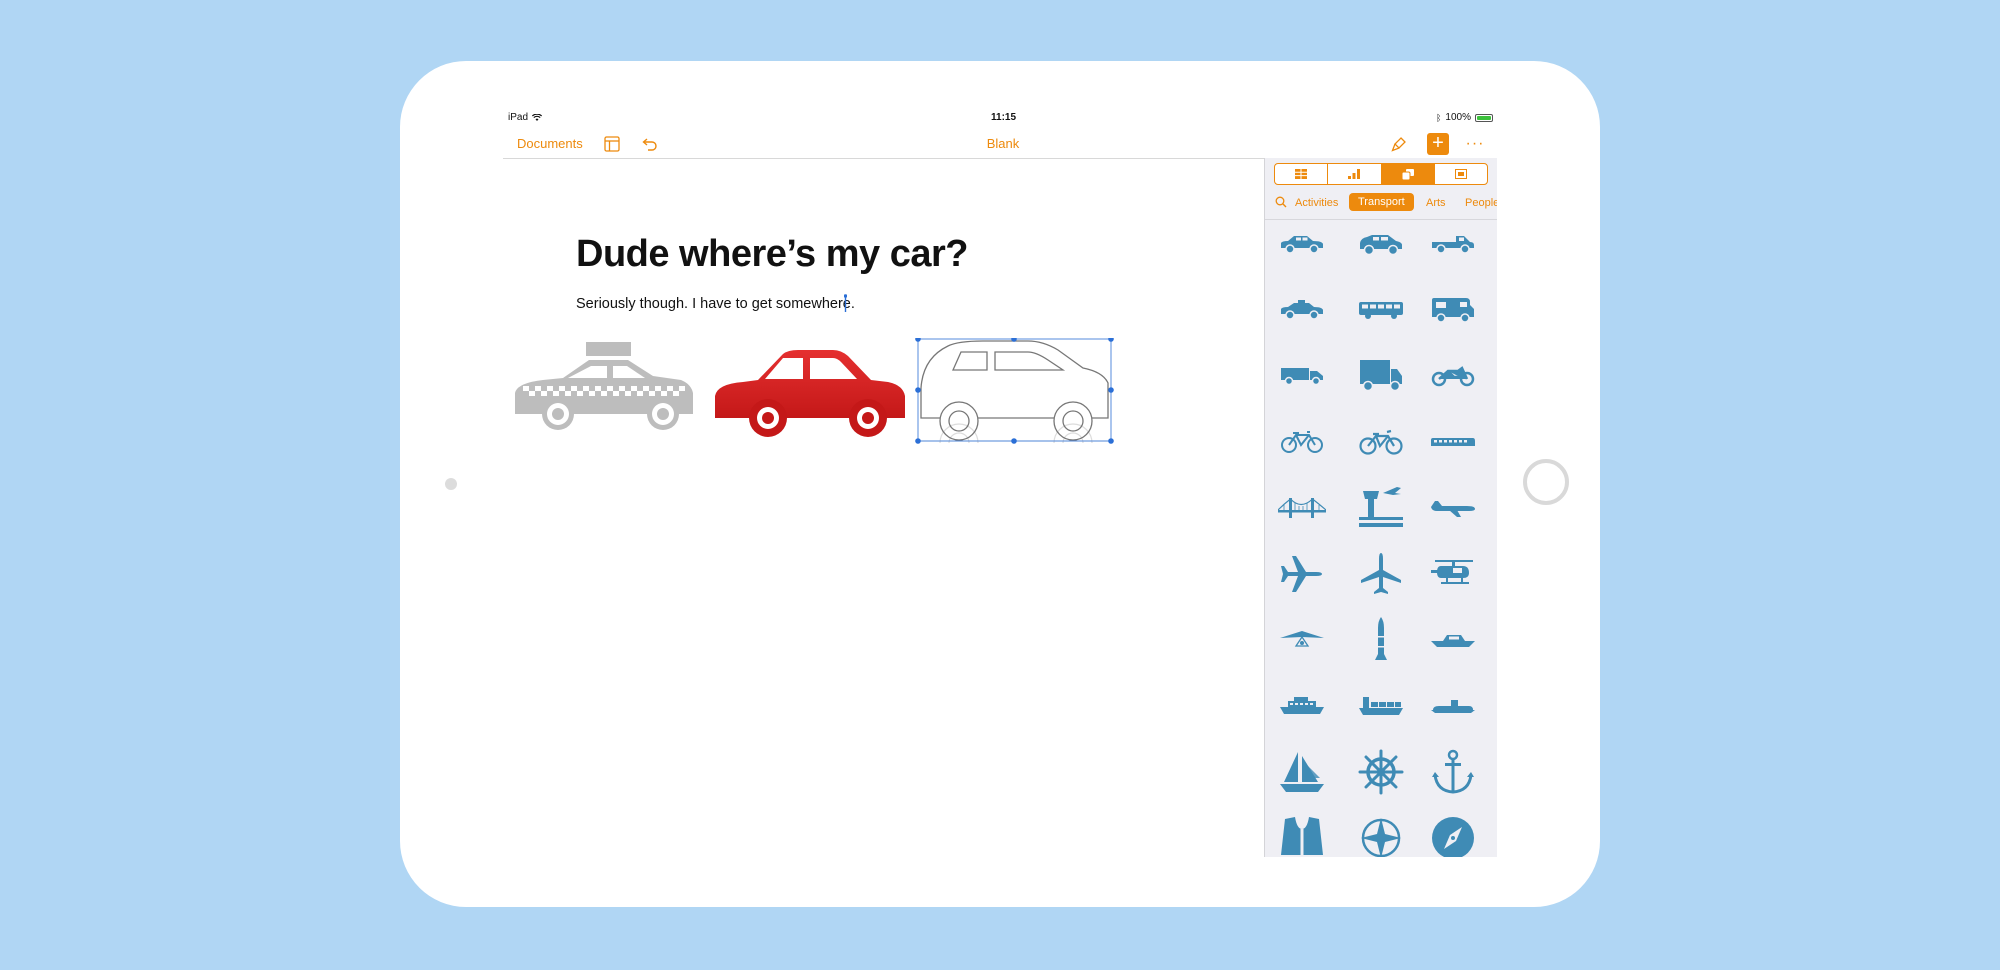  I want to click on car-shapes, so click(888, 413).